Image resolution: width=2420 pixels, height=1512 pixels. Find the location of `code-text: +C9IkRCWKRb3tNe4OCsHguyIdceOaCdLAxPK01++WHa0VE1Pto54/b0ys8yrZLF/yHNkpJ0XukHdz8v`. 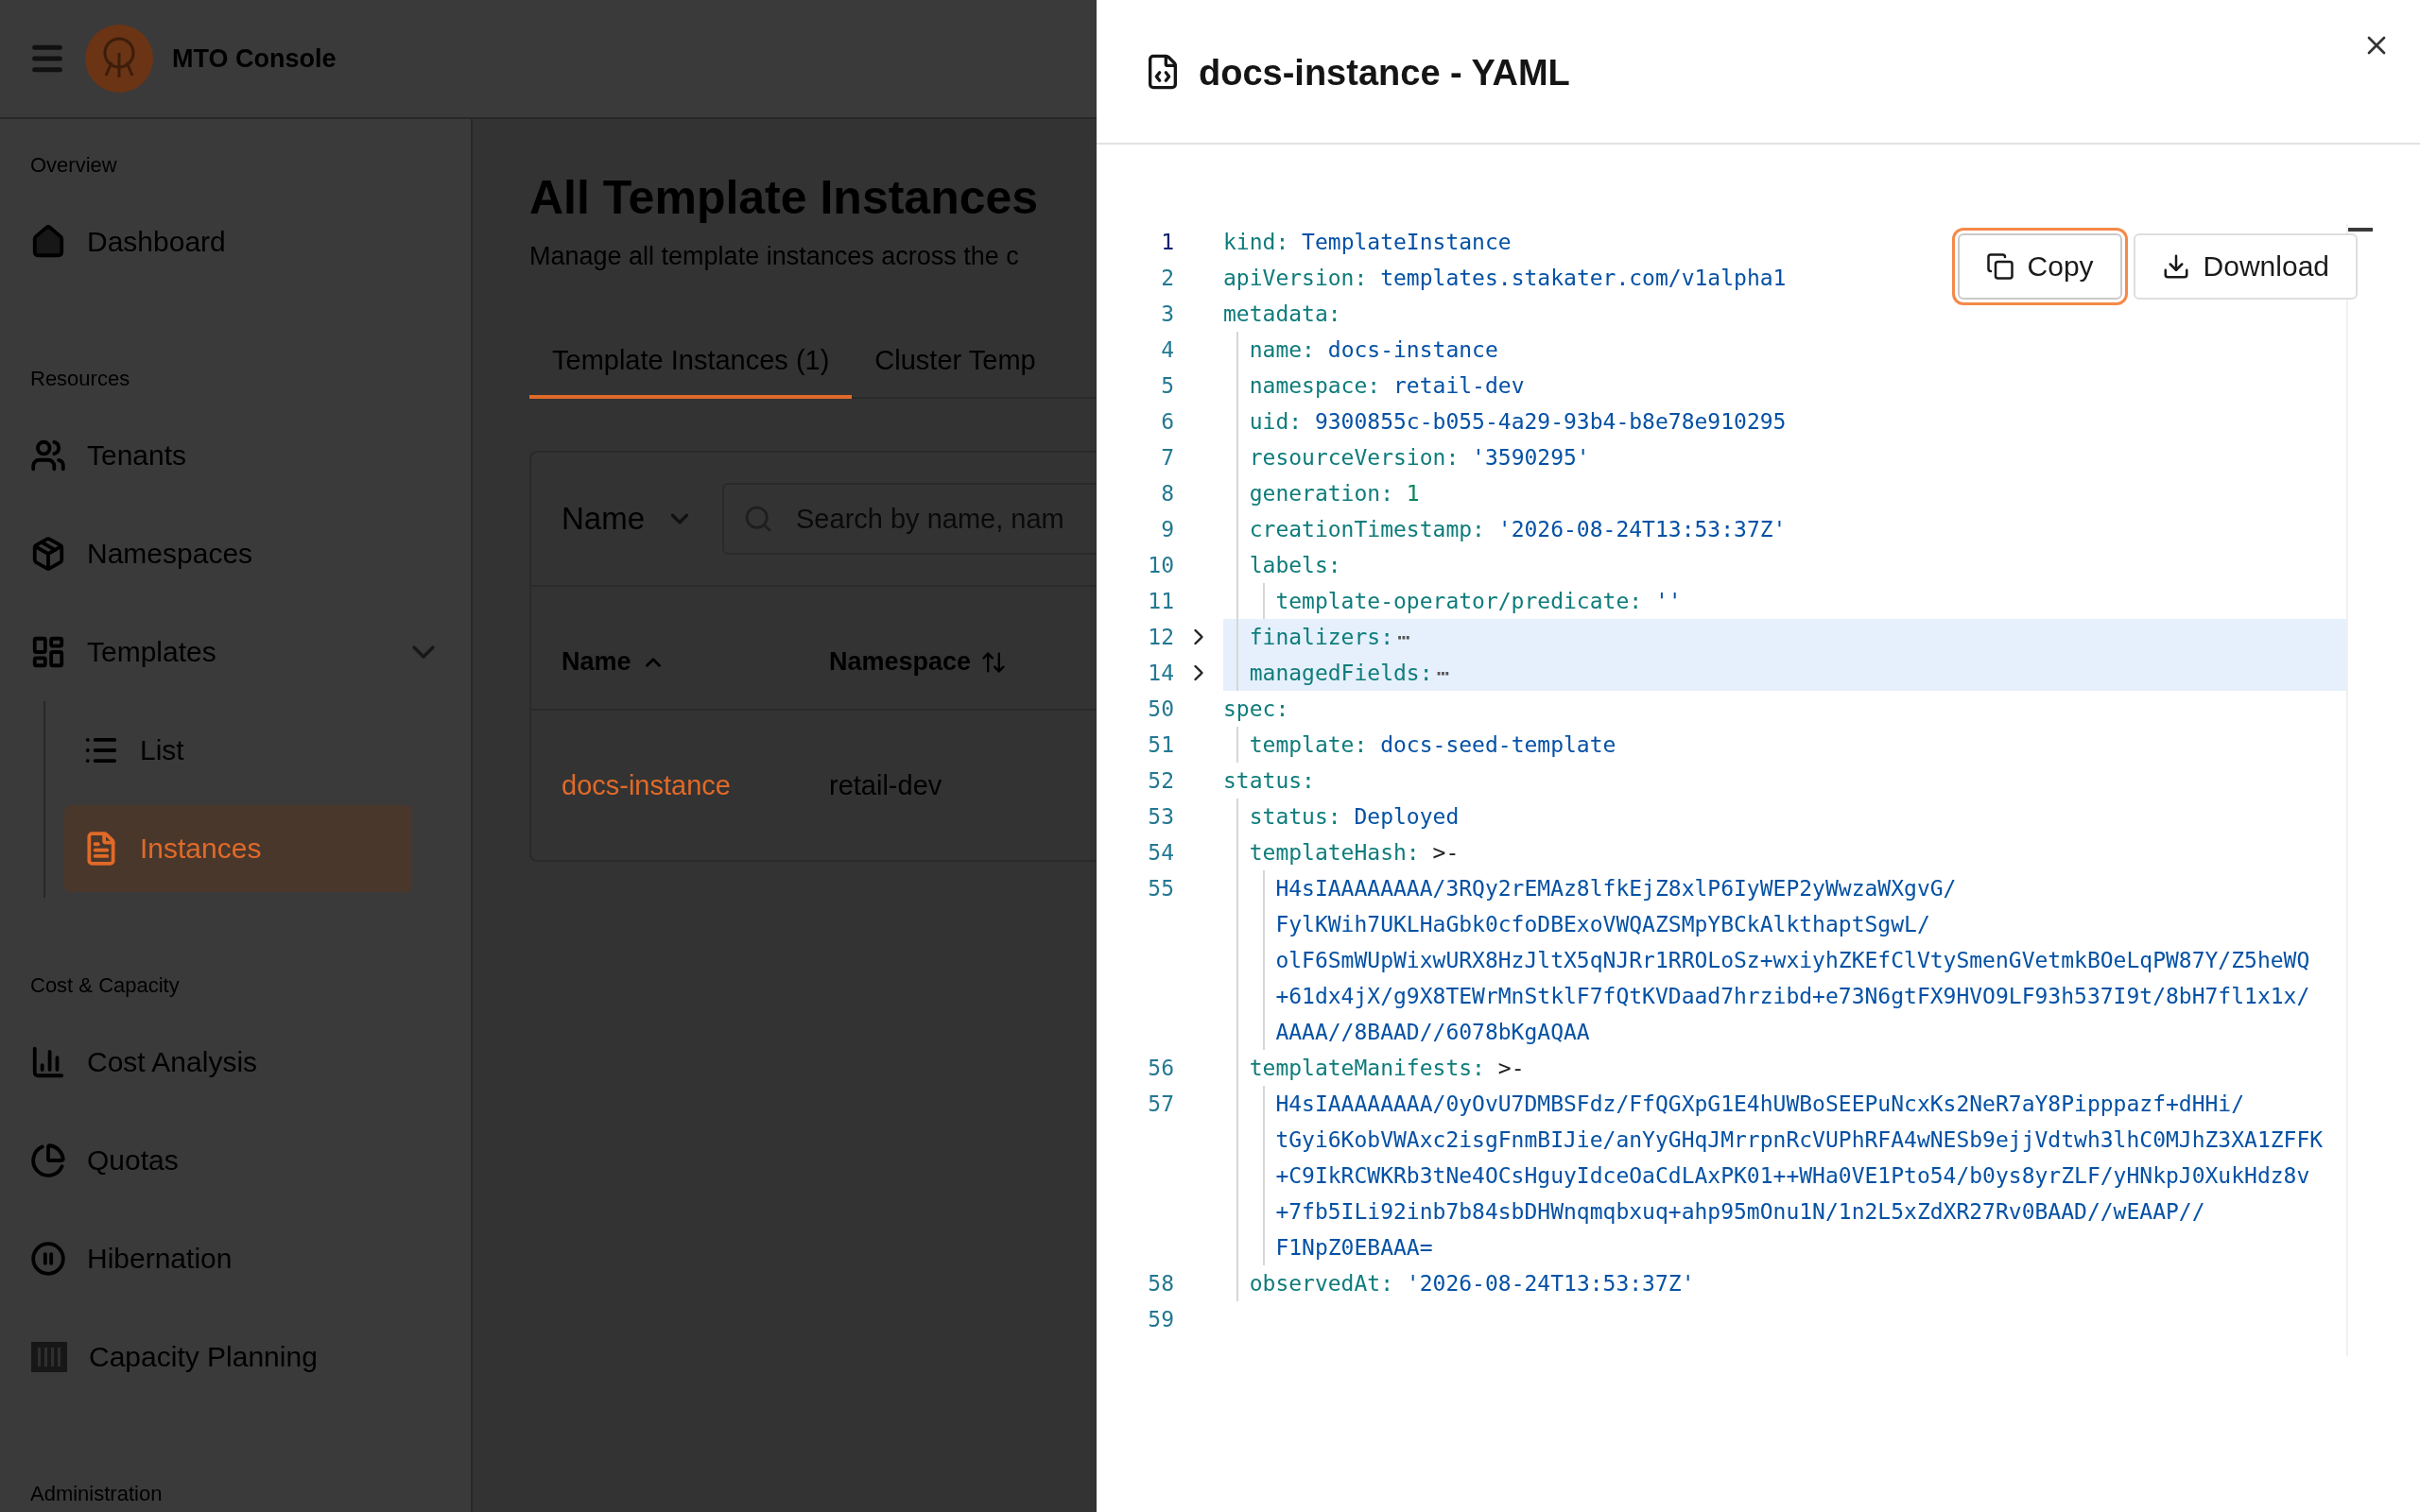

code-text: +C9IkRCWKRb3tNe4OCsHguyIdceOaCdLAxPK01++WHa0VE1Pto54/b0ys8yrZLF/yHNkpJ0XukHdz8v is located at coordinates (1793, 1175).